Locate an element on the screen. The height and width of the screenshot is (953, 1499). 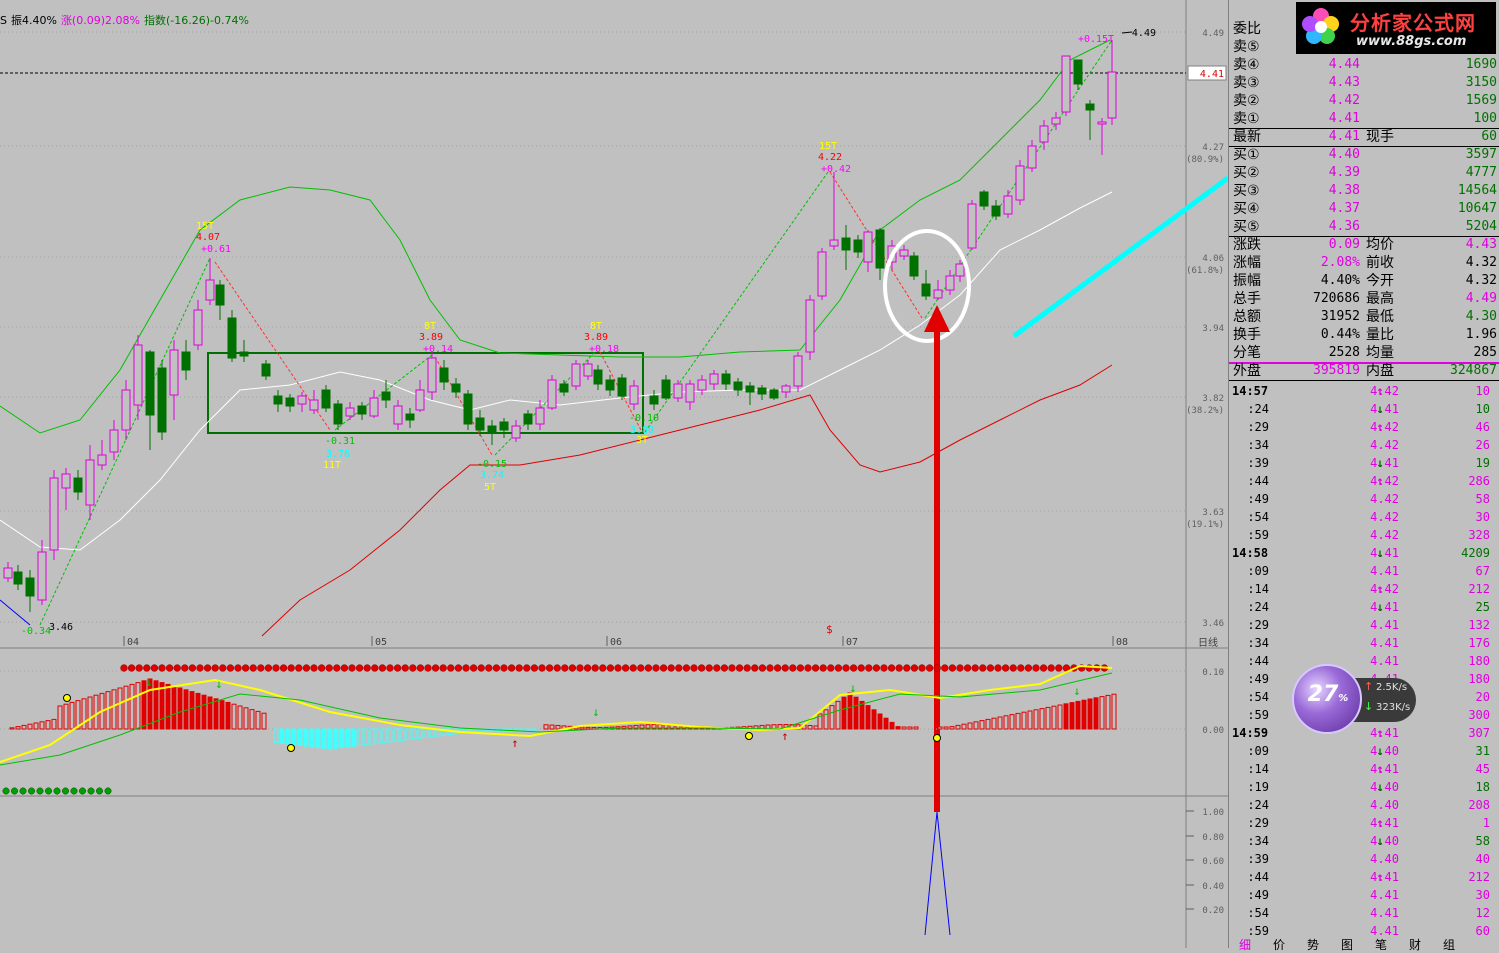
stat-row-value: 0.44% is located at coordinates (1340, 334).